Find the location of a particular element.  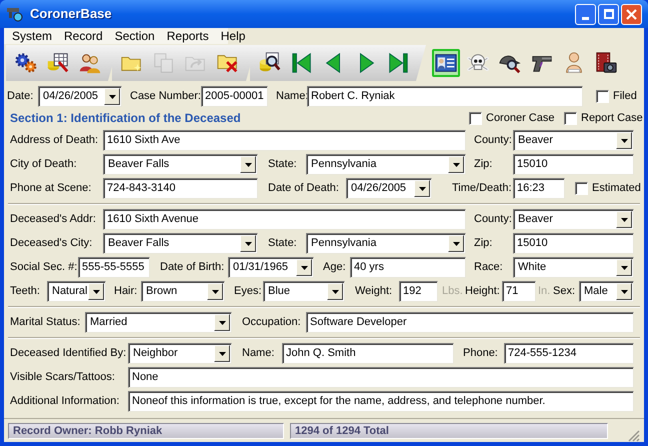

menu-item: Help is located at coordinates (233, 36).